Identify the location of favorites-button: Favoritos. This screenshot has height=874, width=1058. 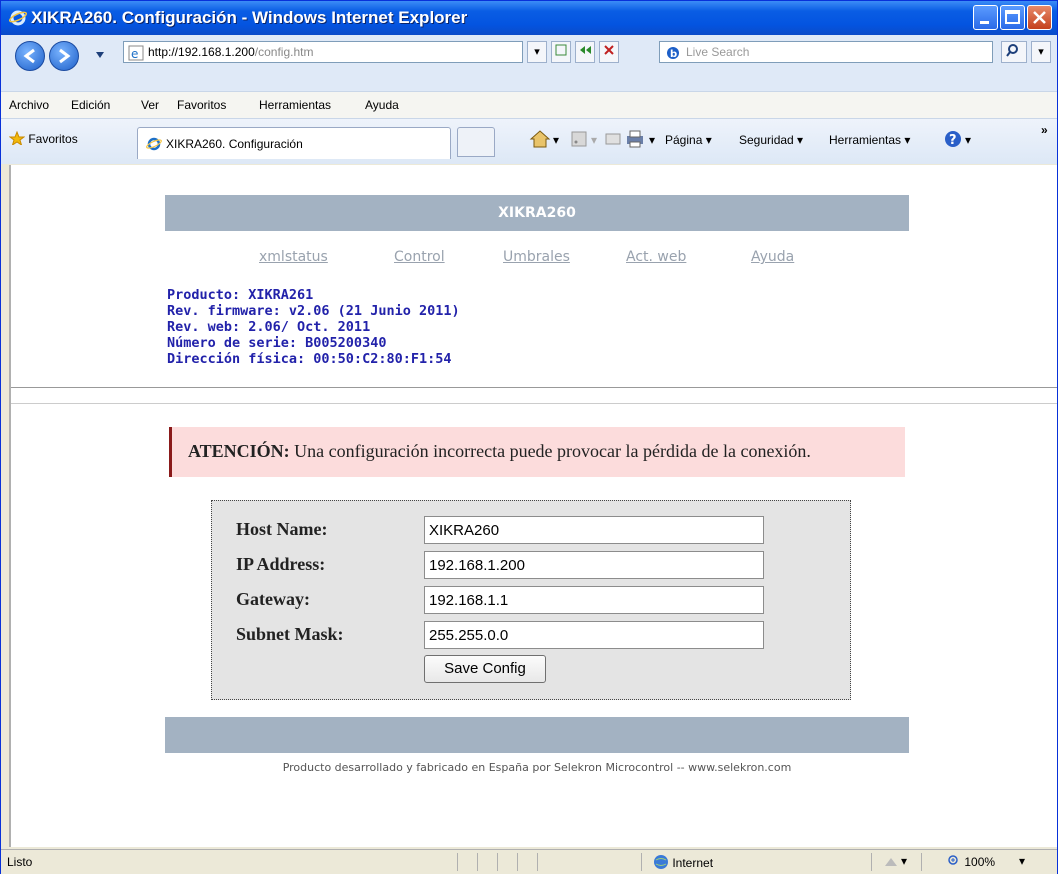
(43, 138).